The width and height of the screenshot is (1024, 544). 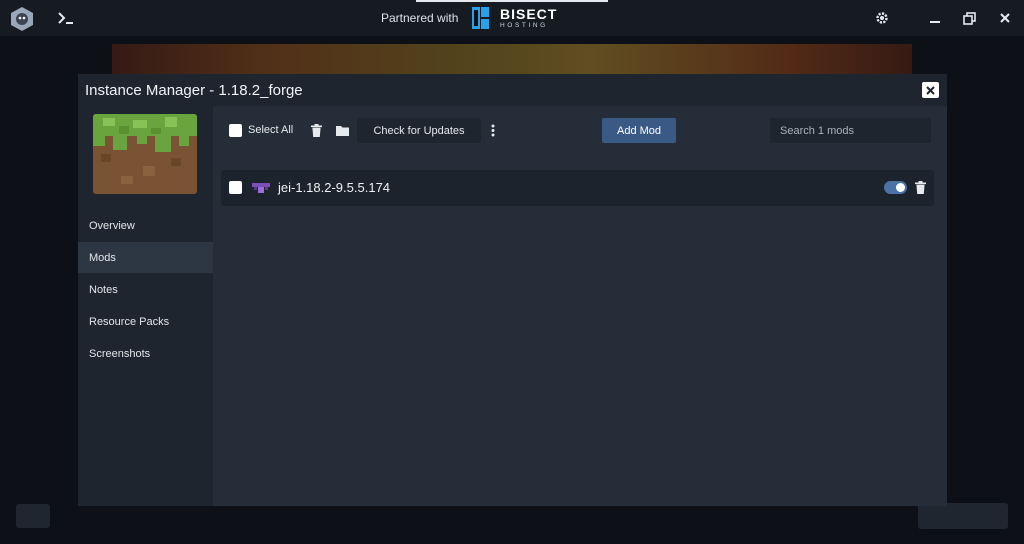 What do you see at coordinates (316, 130) in the screenshot?
I see `trash-icon` at bounding box center [316, 130].